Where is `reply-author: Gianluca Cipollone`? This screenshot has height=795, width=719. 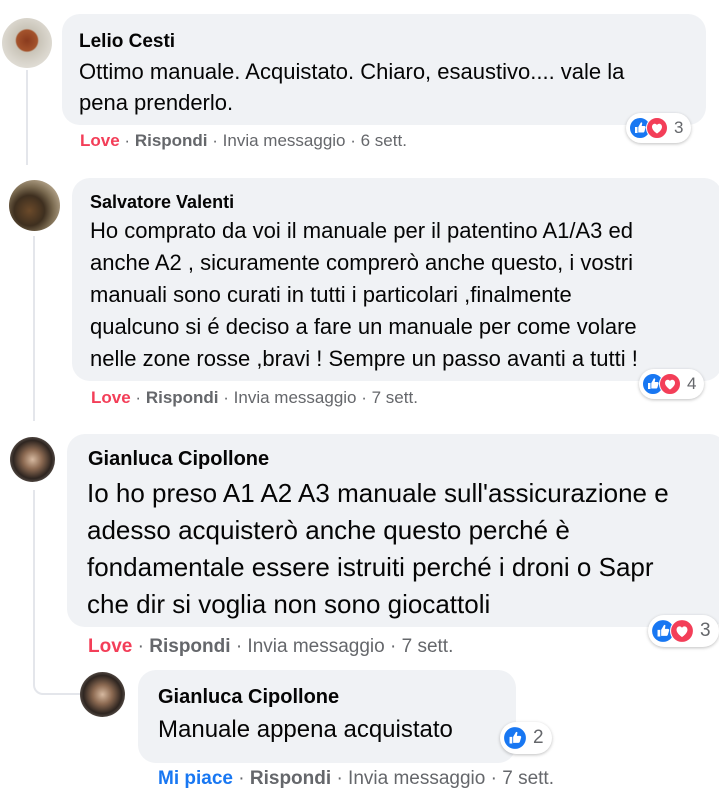 reply-author: Gianluca Cipollone is located at coordinates (248, 697).